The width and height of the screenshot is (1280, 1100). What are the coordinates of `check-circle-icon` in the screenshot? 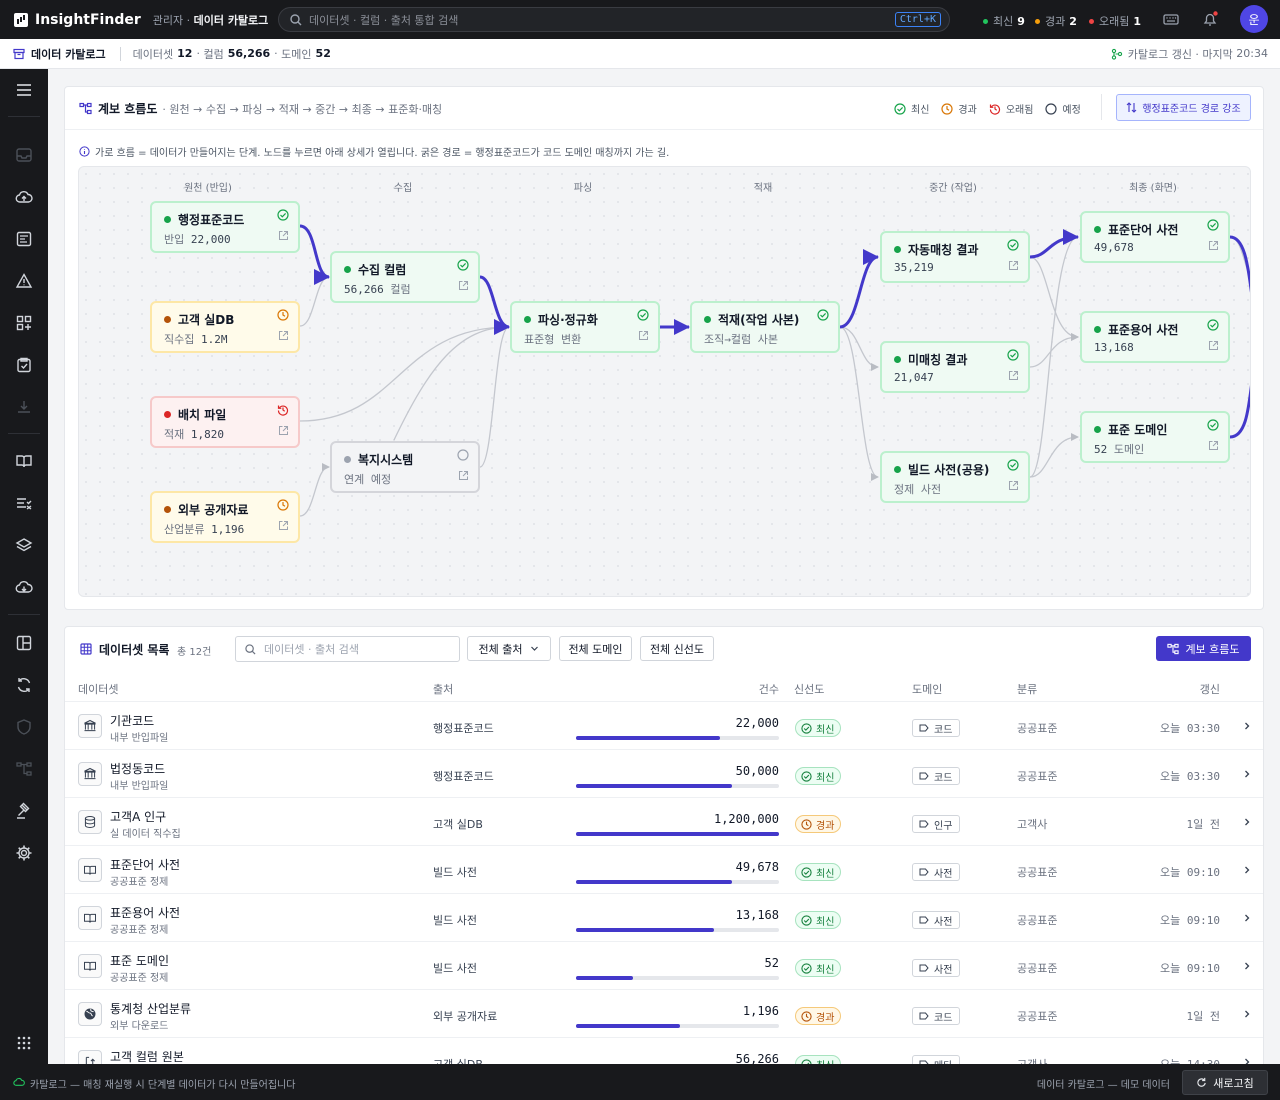 It's located at (1213, 425).